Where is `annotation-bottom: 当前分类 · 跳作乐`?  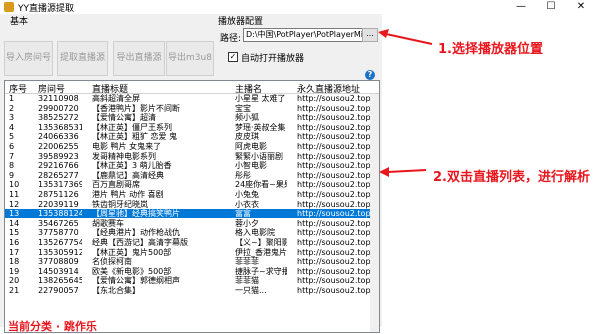
annotation-bottom: 当前分类 · 跳作乐 is located at coordinates (52, 326).